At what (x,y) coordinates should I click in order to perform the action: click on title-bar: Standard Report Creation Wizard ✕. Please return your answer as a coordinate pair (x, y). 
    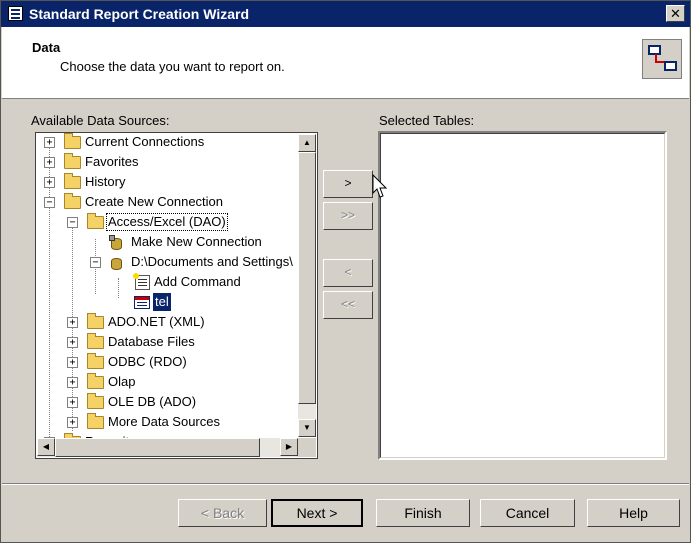
    Looking at the image, I should click on (345, 14).